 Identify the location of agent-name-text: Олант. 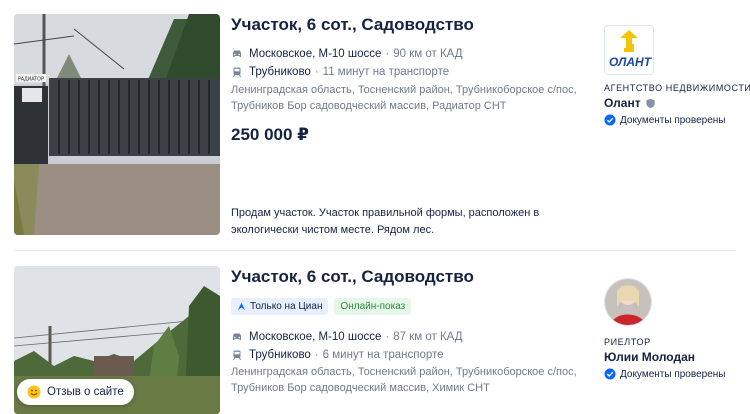
(622, 103).